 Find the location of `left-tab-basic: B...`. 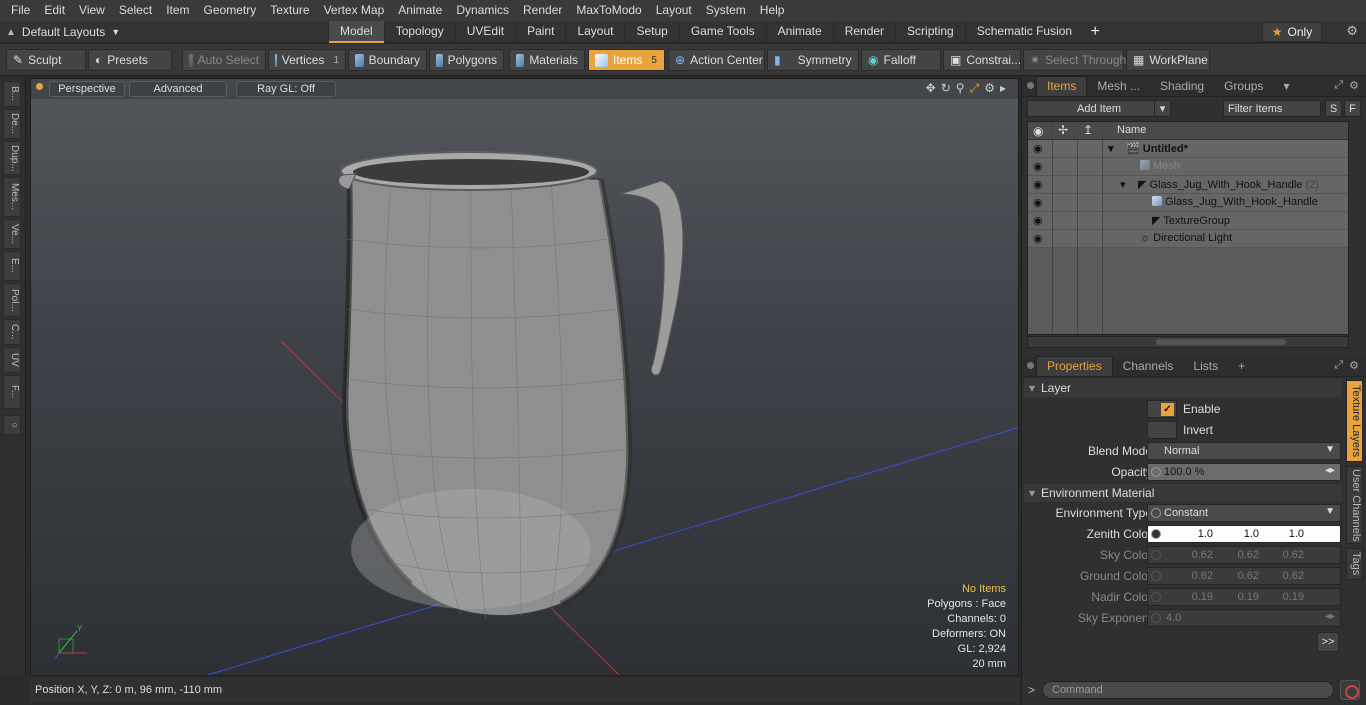

left-tab-basic: B... is located at coordinates (12, 94).